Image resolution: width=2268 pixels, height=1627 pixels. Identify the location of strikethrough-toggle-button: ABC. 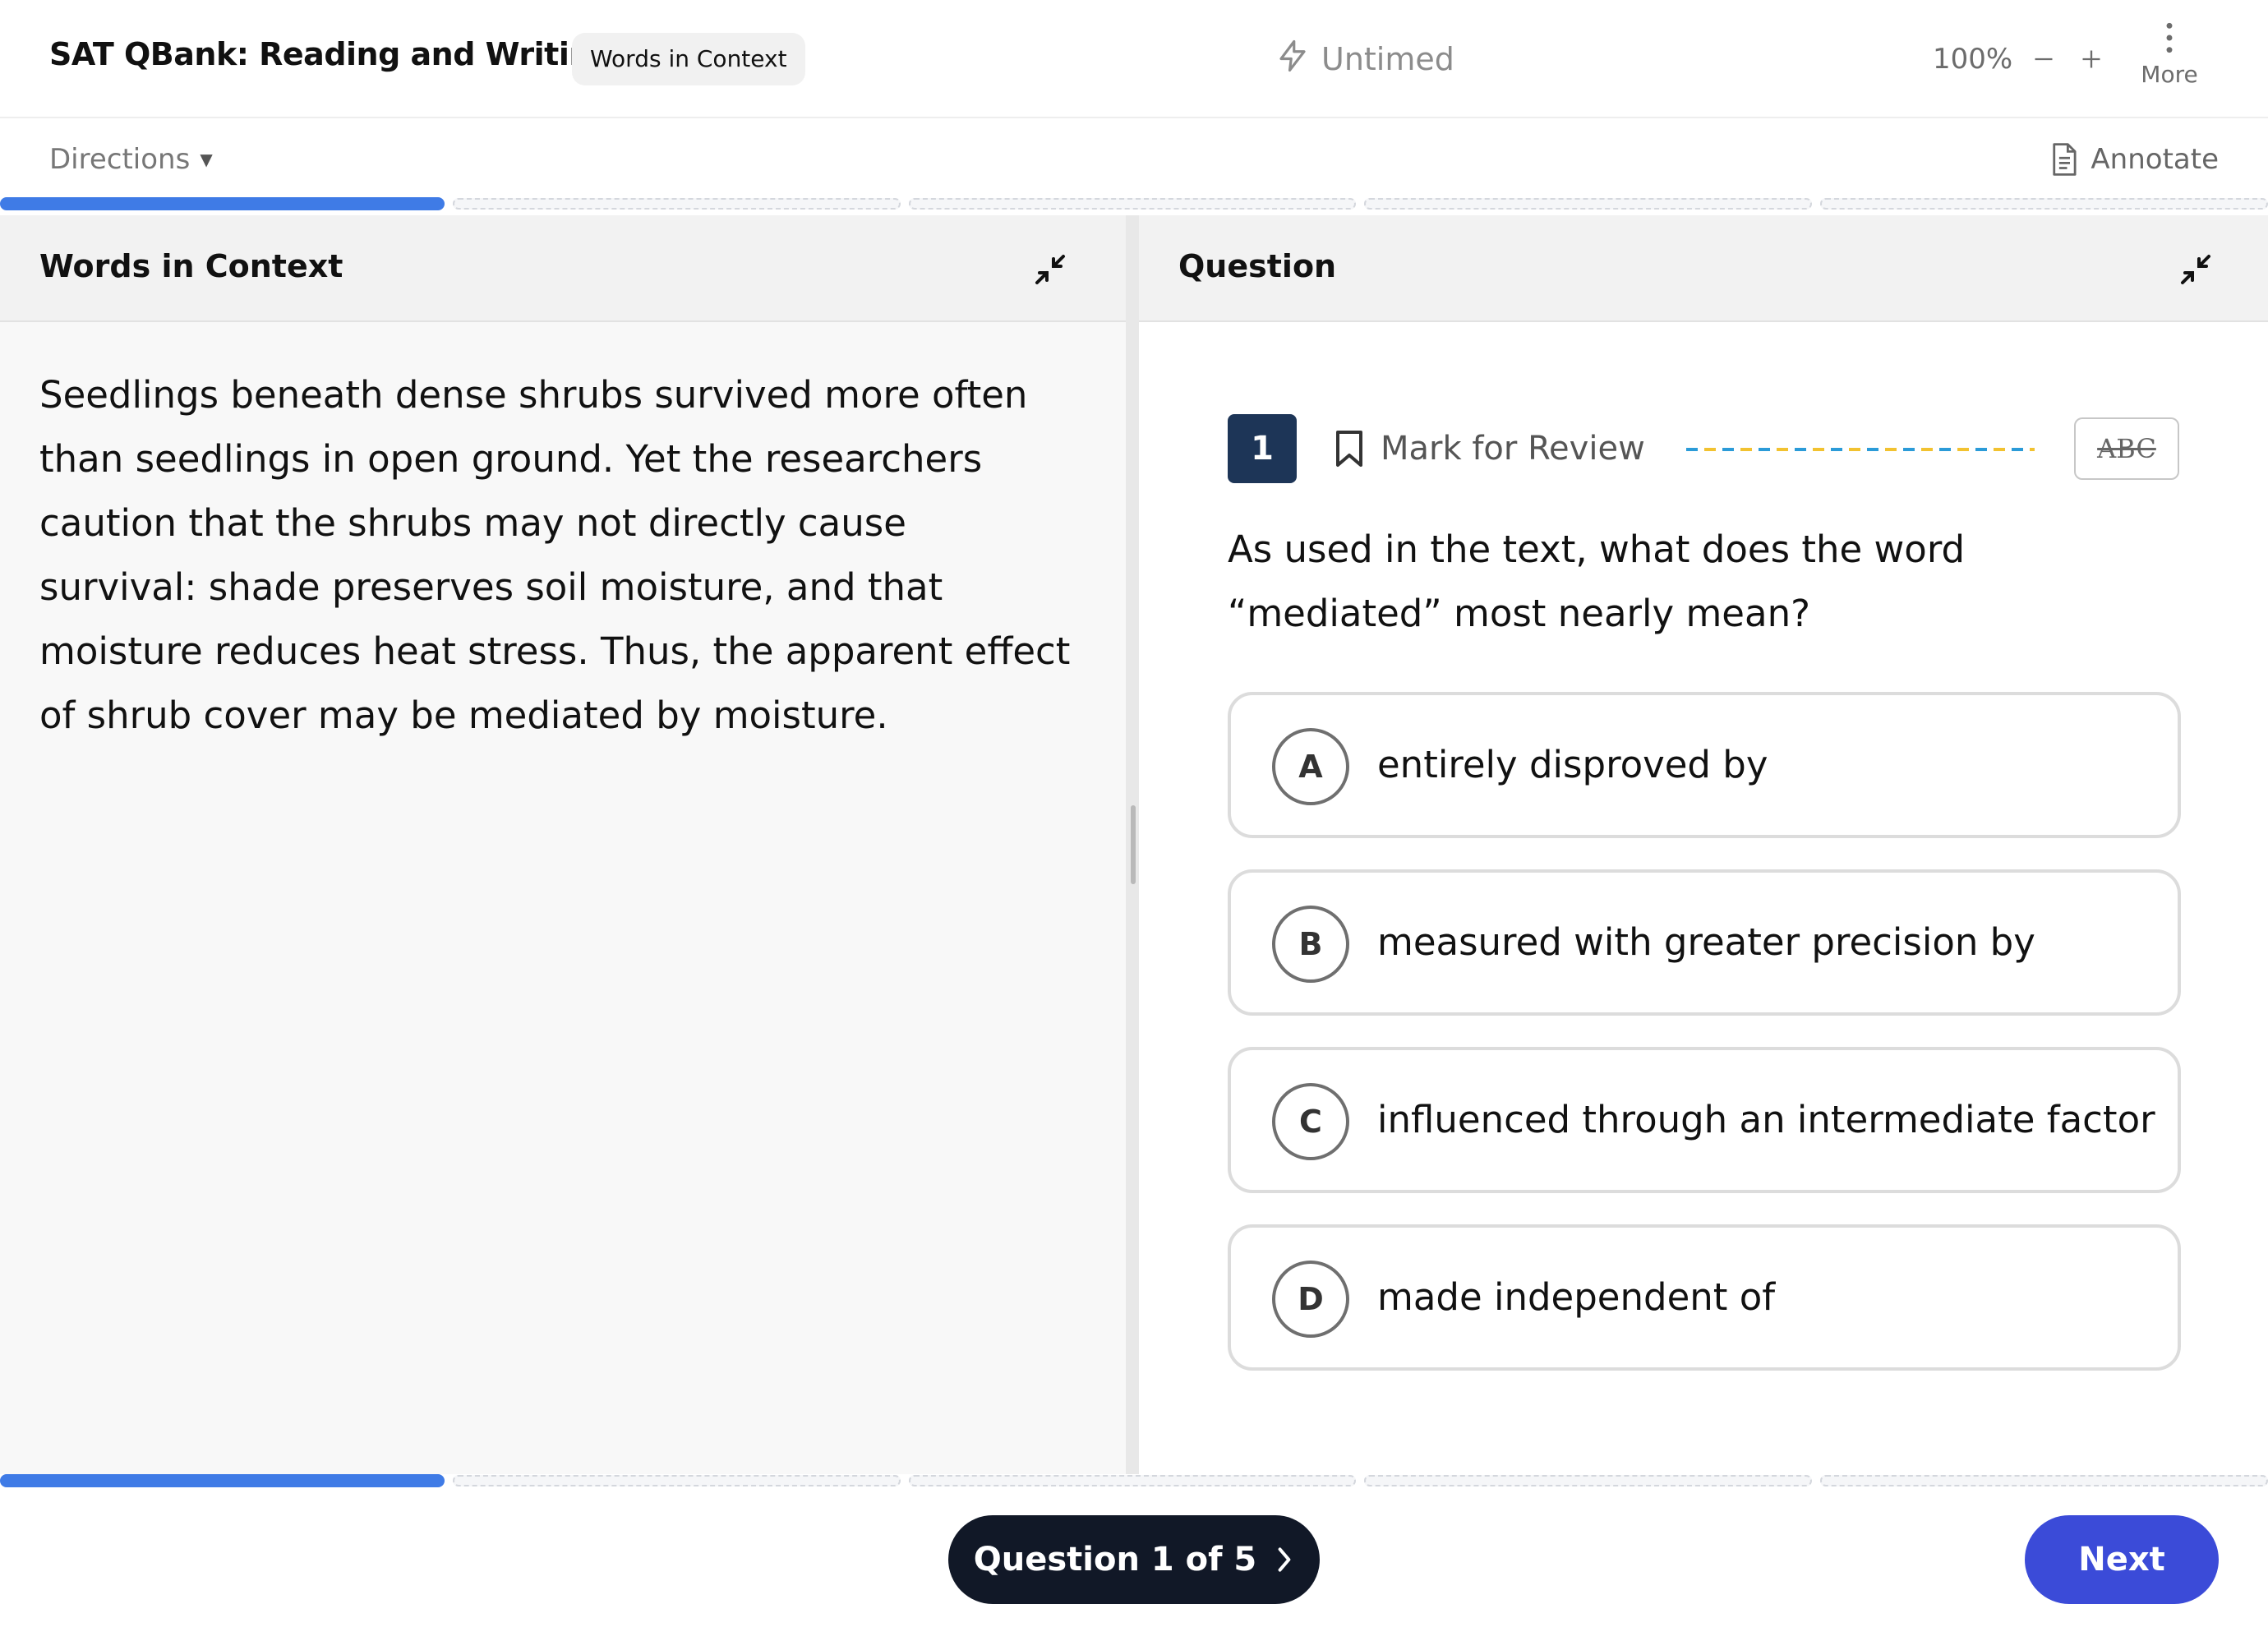
(2126, 448).